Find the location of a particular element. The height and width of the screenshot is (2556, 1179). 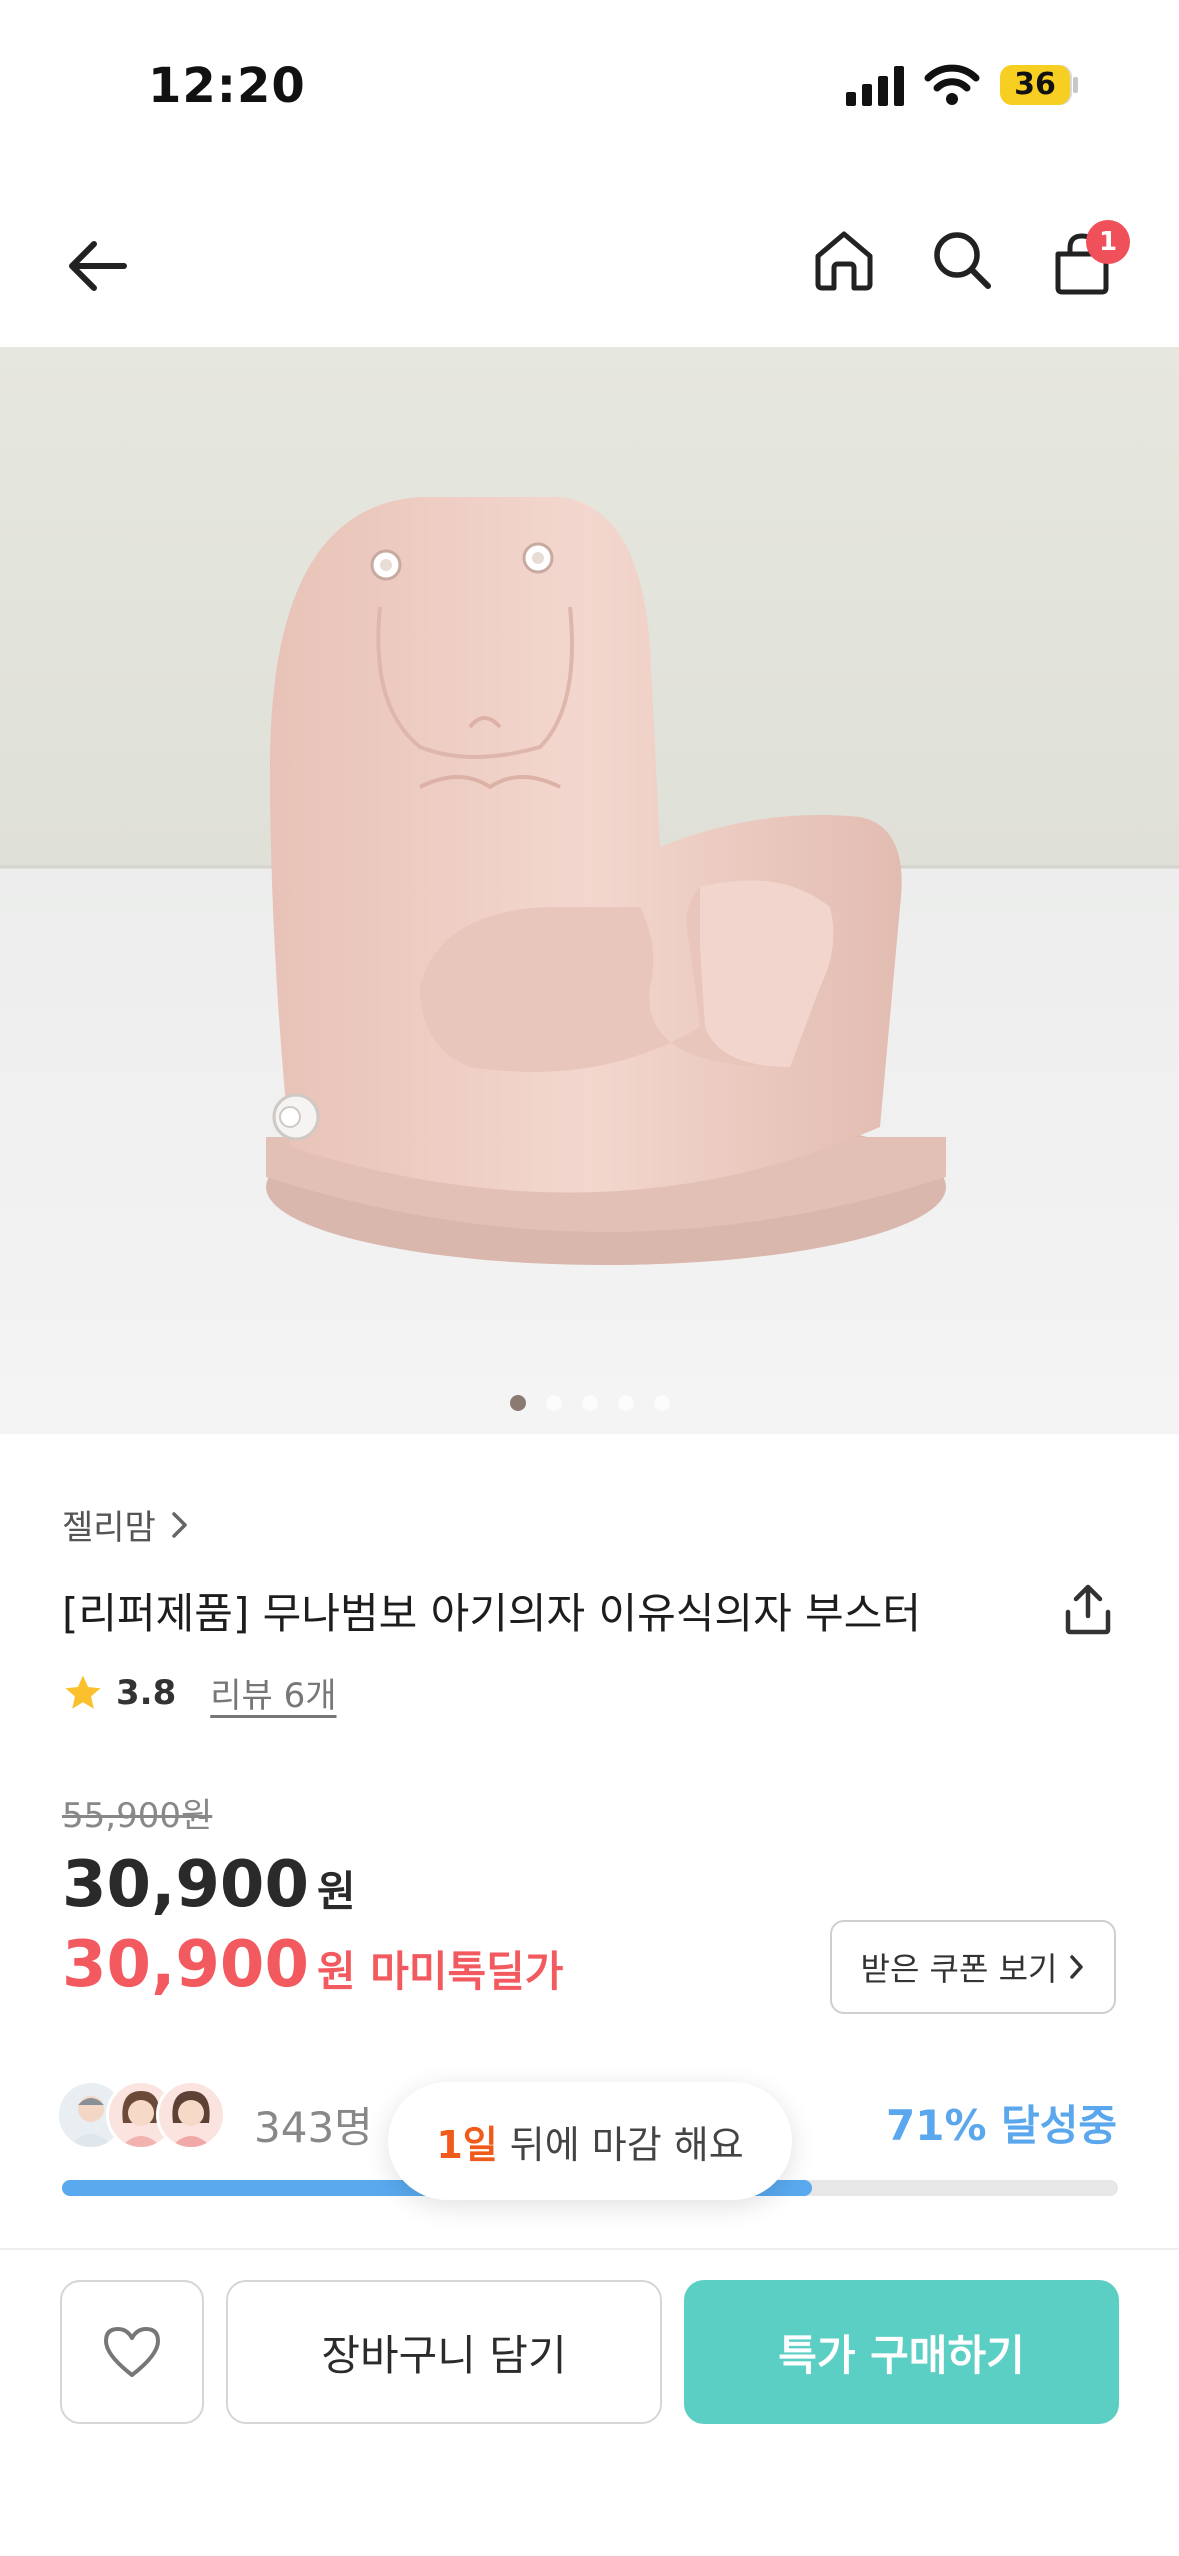

home-icon is located at coordinates (844, 261).